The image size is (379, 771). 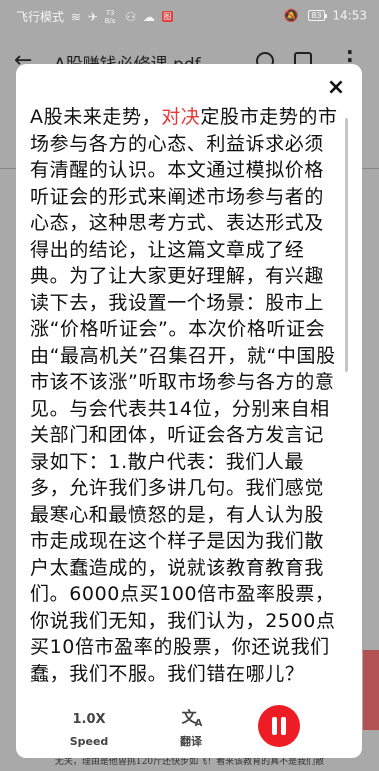 What do you see at coordinates (181, 117) in the screenshot?
I see `current-reading-highlight: 对决` at bounding box center [181, 117].